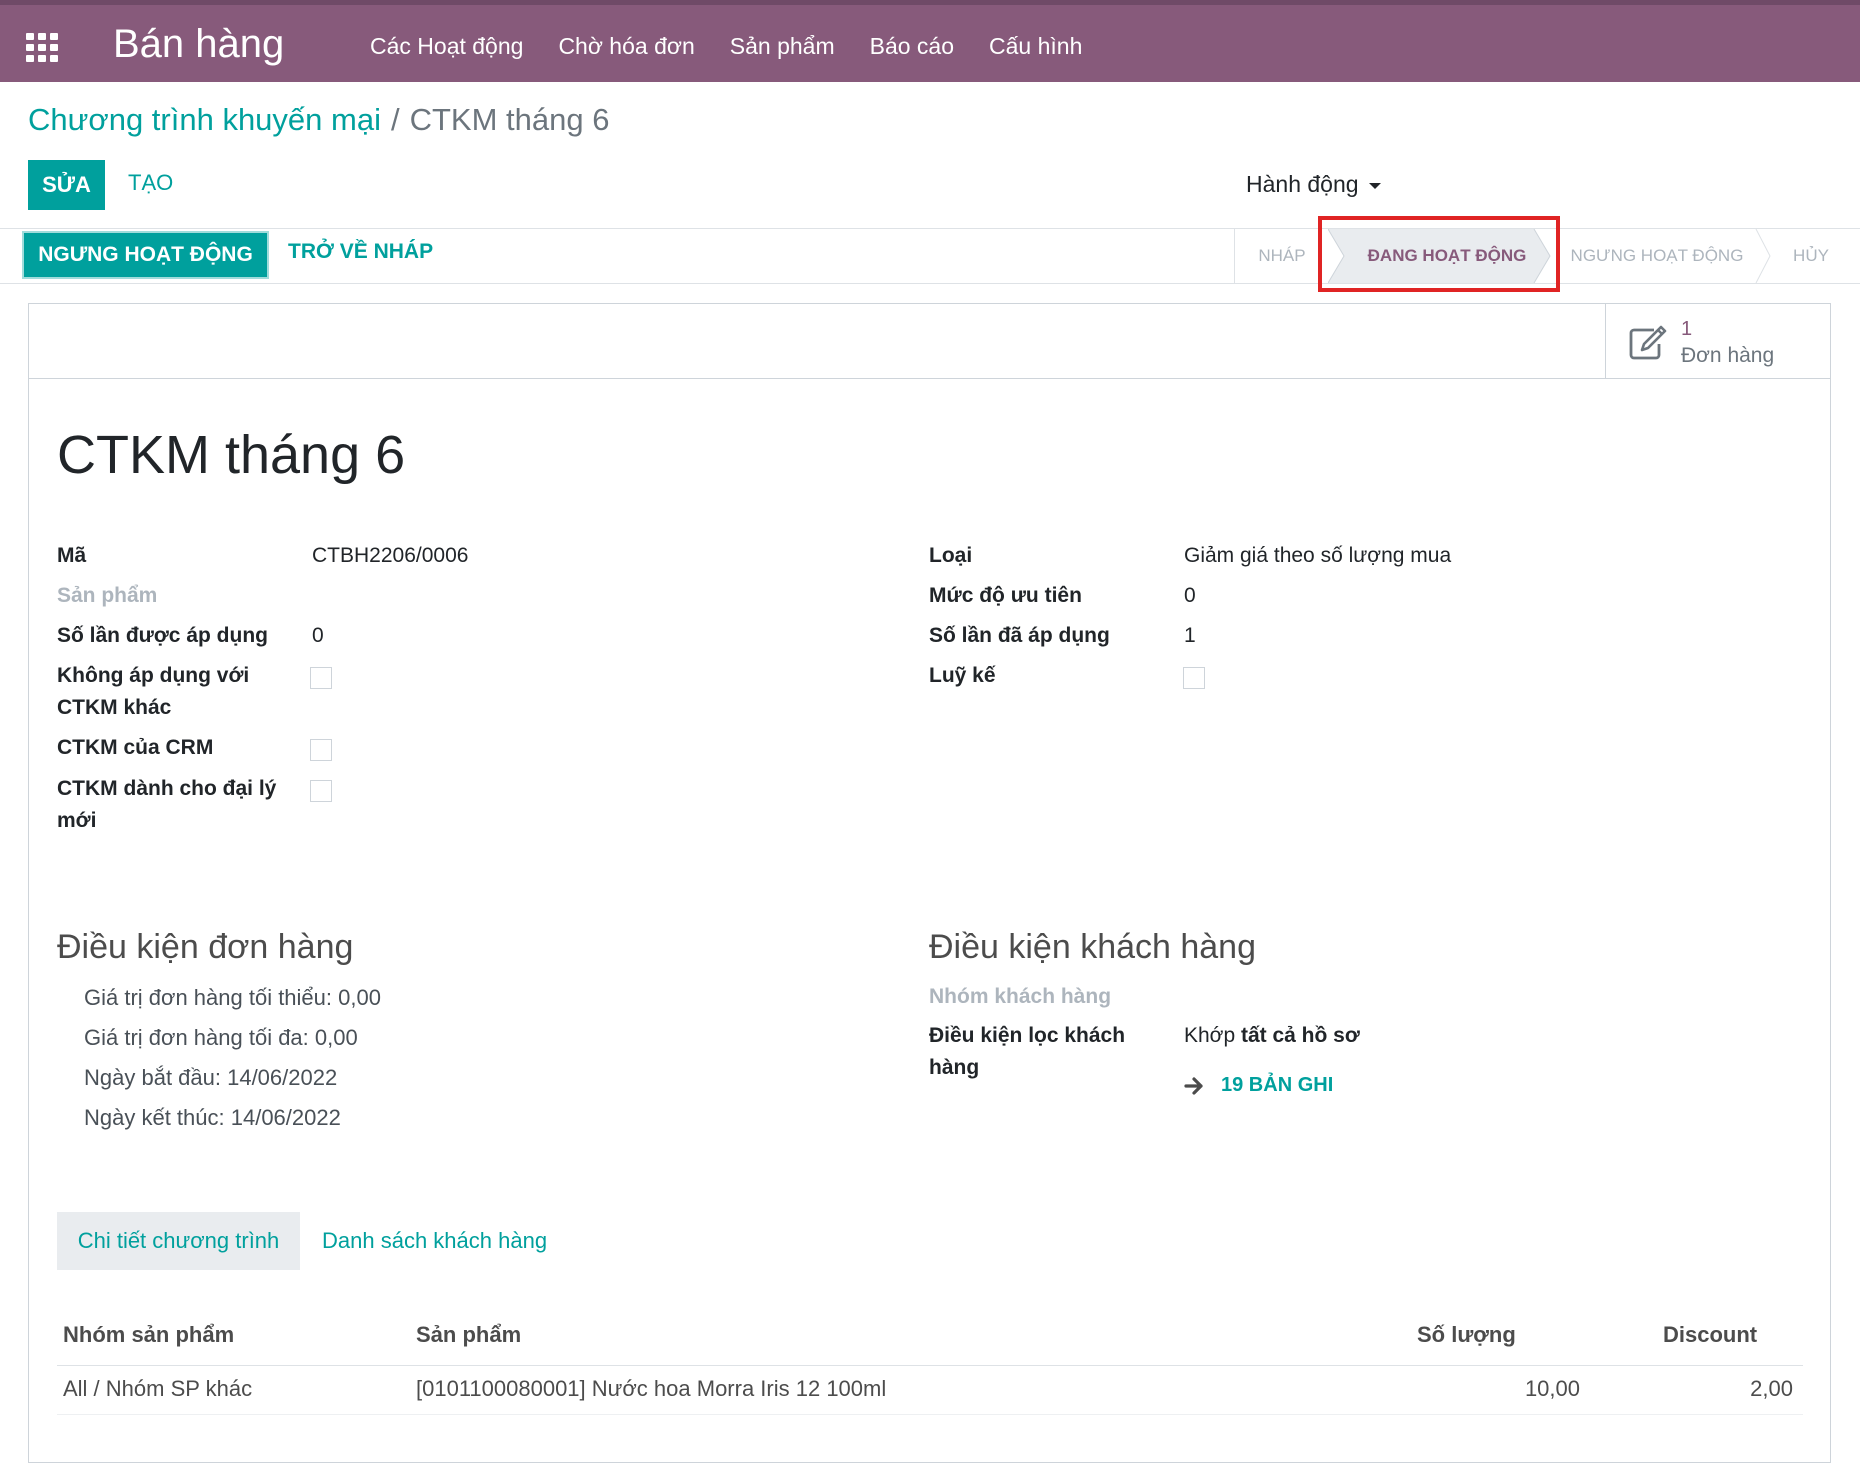 Image resolution: width=1860 pixels, height=1463 pixels. What do you see at coordinates (145, 255) in the screenshot?
I see `deactivate-button: NGƯNG HOẠT ĐỘNG` at bounding box center [145, 255].